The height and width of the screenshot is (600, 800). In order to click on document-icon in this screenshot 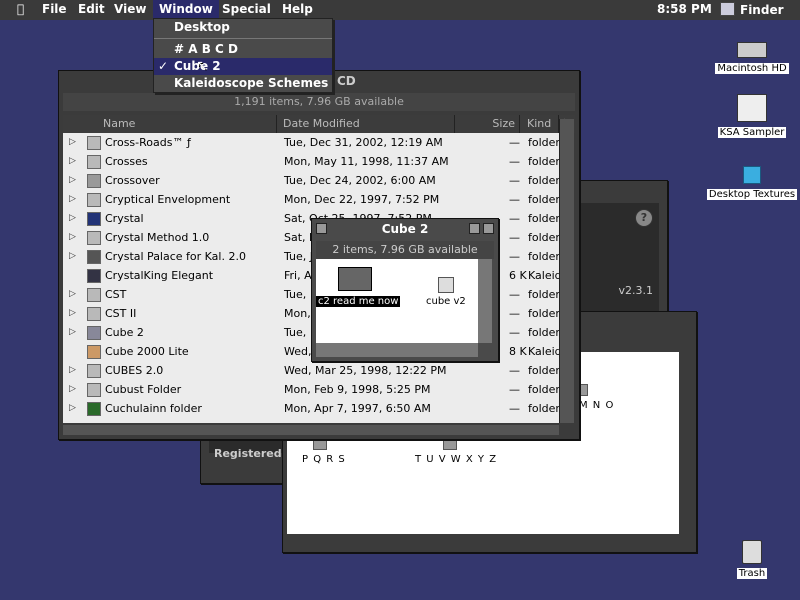, I will do `click(355, 279)`.